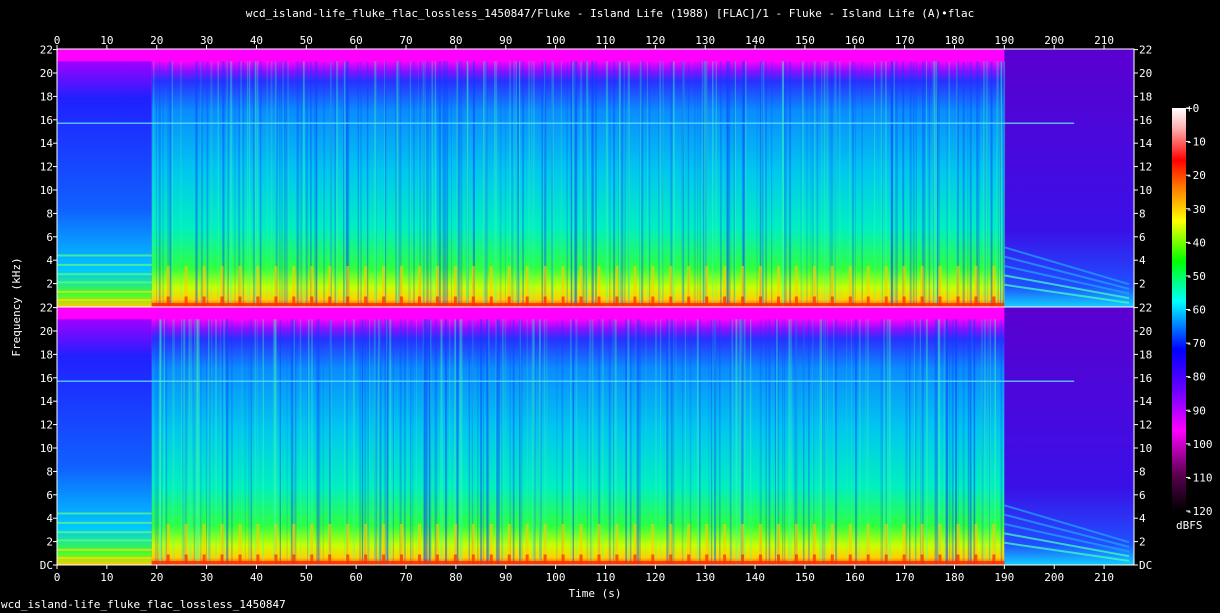 The width and height of the screenshot is (1220, 613). What do you see at coordinates (1004, 577) in the screenshot?
I see `x-tick-label-bottom: 190` at bounding box center [1004, 577].